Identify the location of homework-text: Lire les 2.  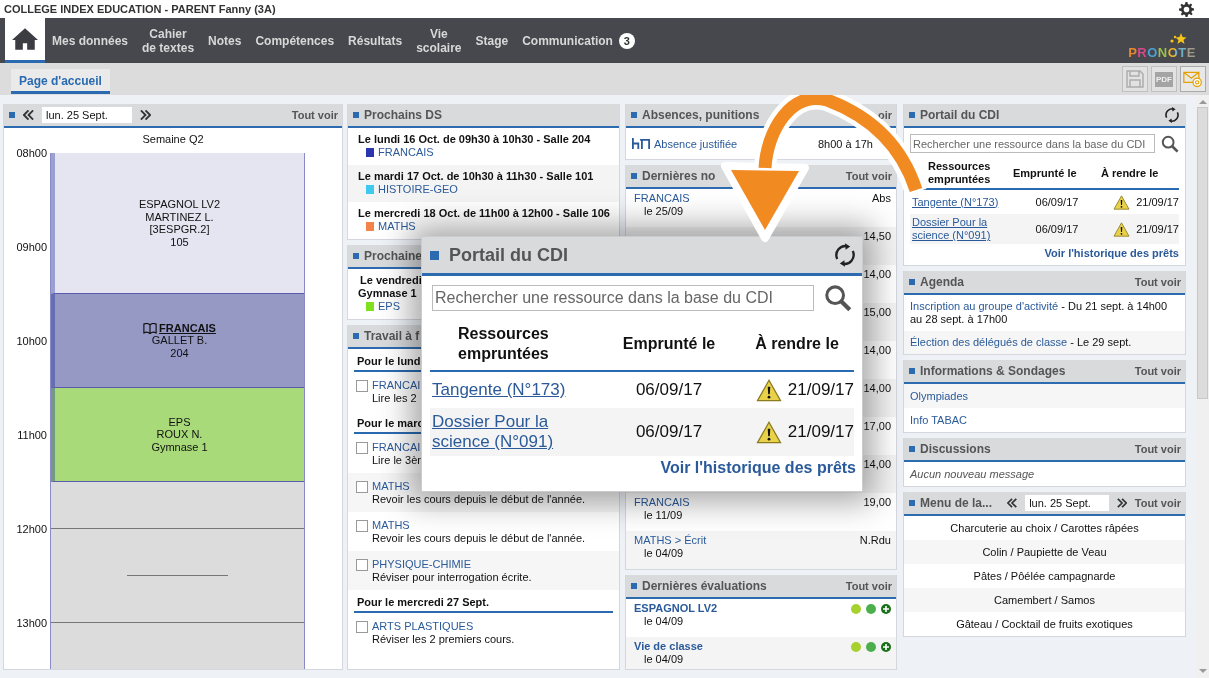
(395, 398).